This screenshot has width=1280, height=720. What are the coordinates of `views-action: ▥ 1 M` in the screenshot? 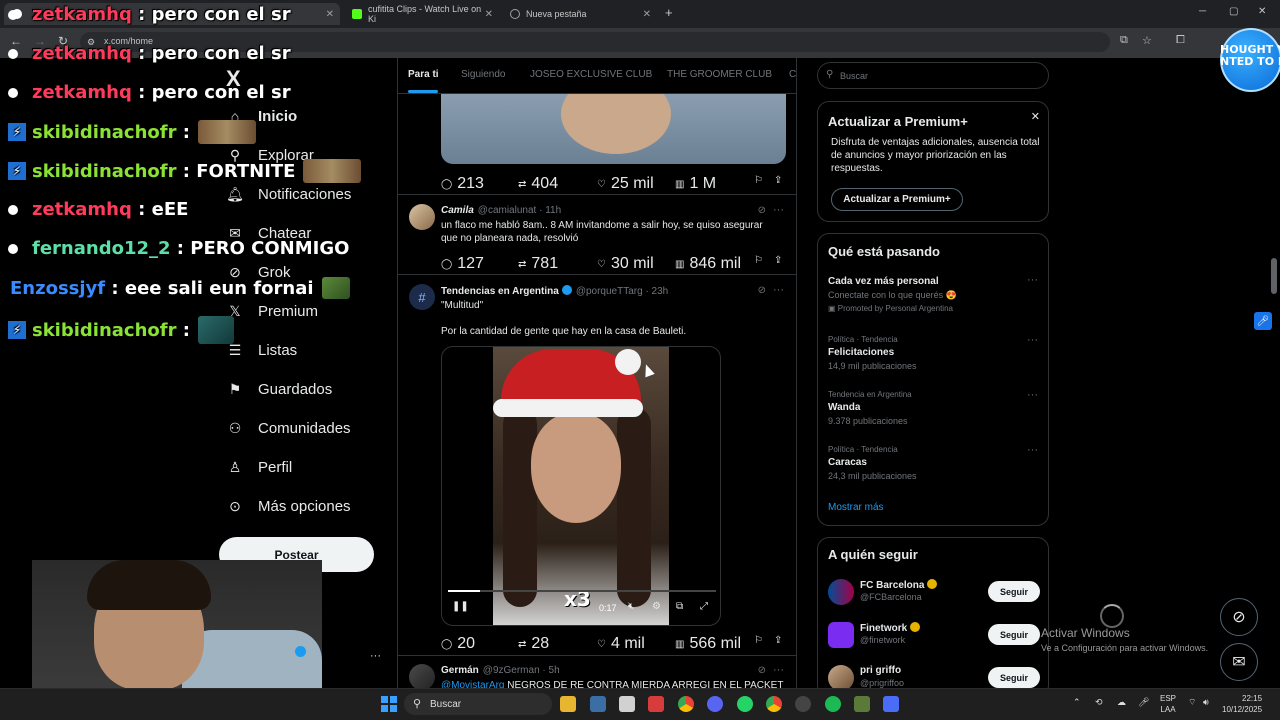 It's located at (695, 184).